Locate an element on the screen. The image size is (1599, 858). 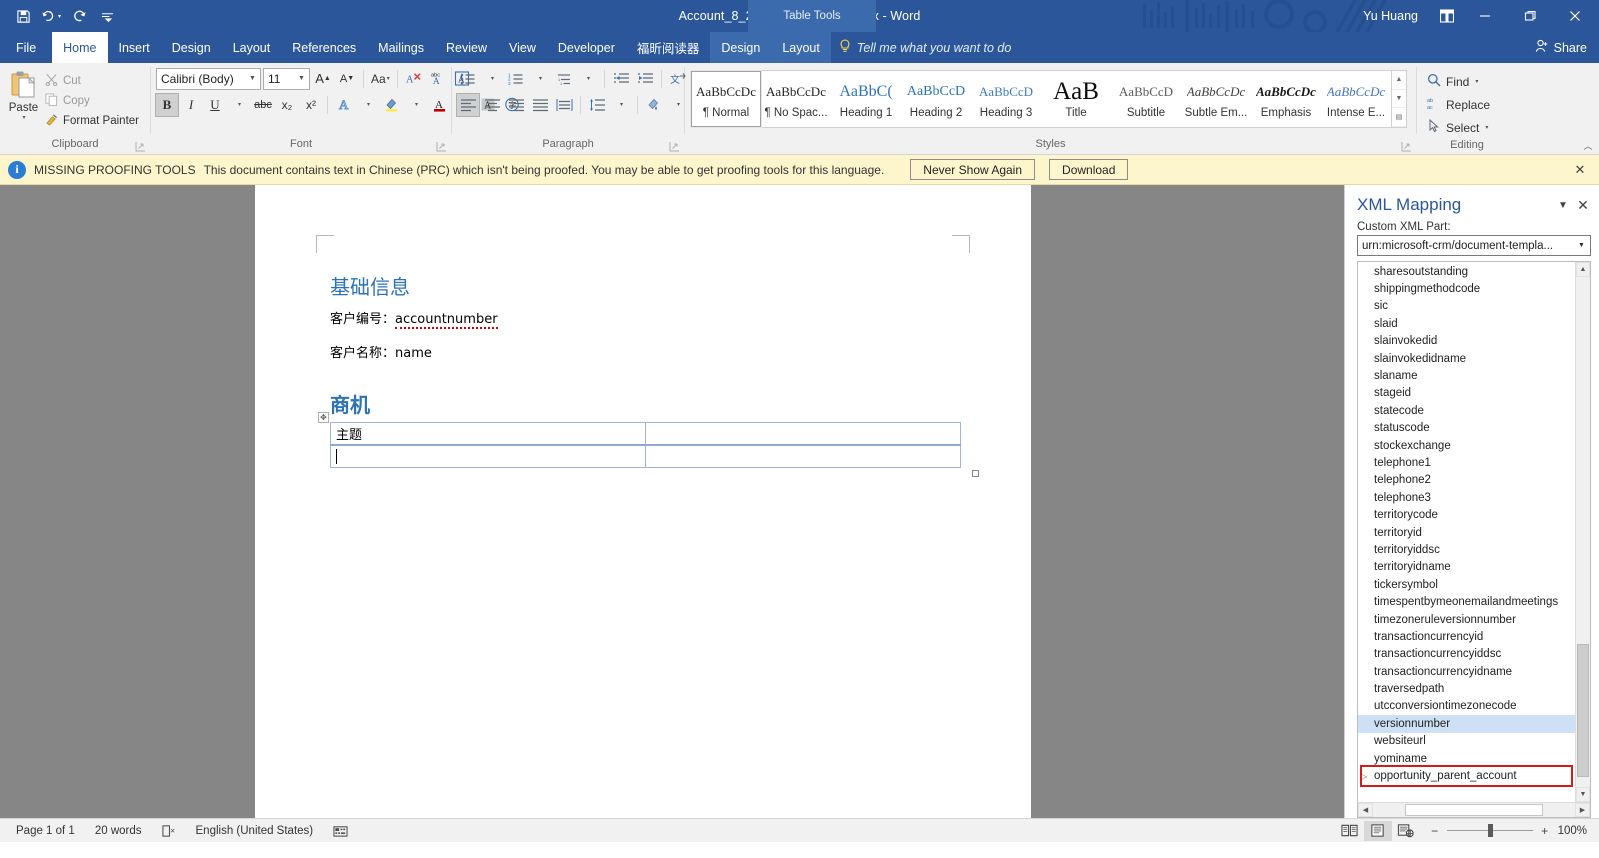
bullets-icon is located at coordinates (468, 79).